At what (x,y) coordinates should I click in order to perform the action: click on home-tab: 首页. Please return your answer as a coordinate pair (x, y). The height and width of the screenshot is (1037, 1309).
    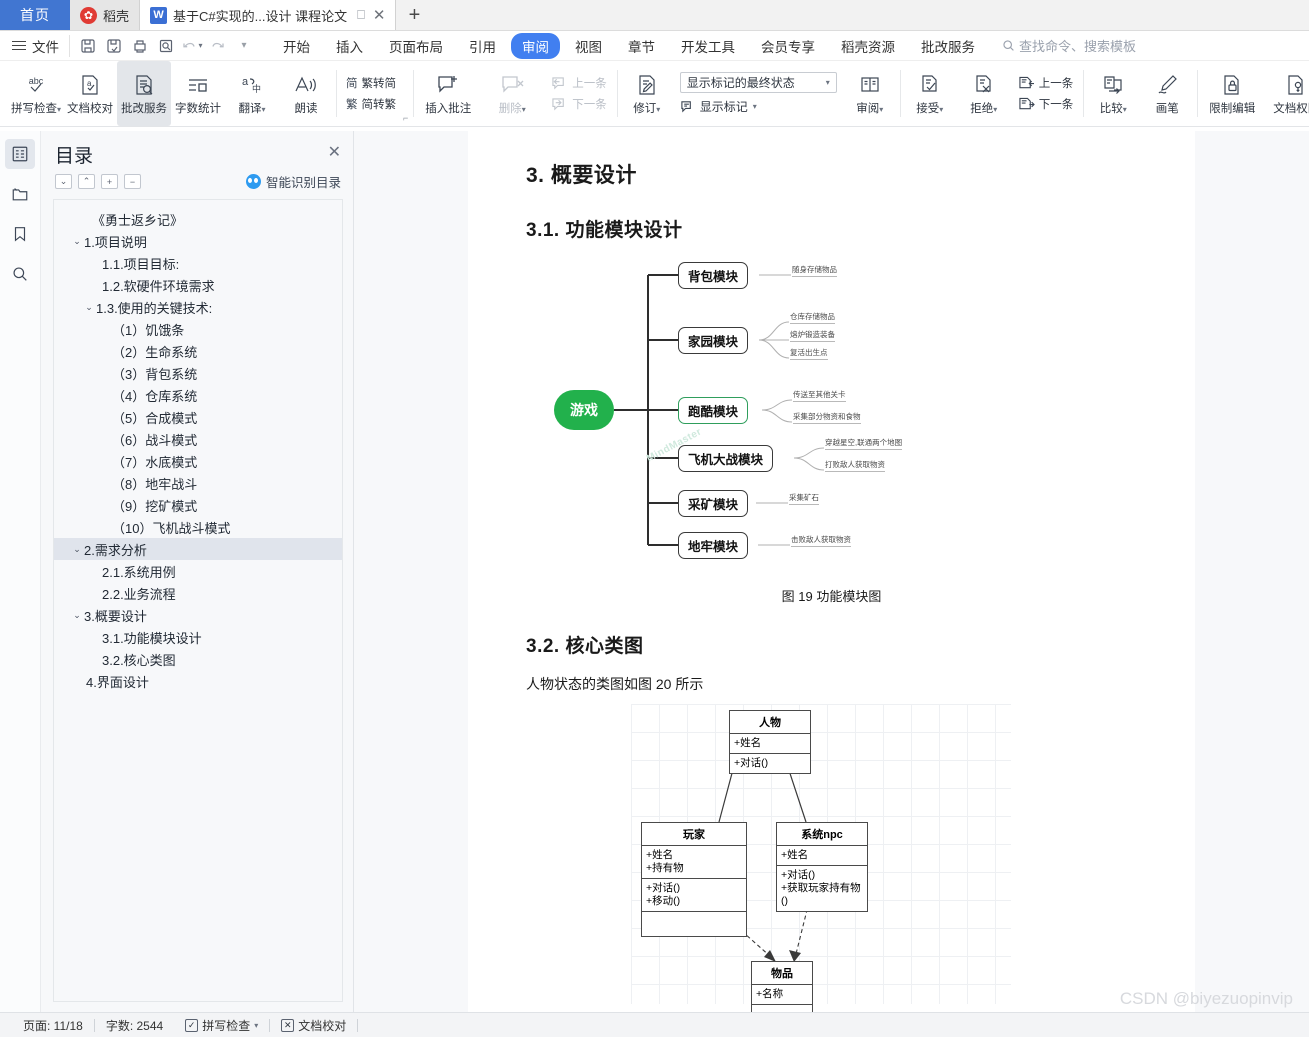
    Looking at the image, I should click on (35, 15).